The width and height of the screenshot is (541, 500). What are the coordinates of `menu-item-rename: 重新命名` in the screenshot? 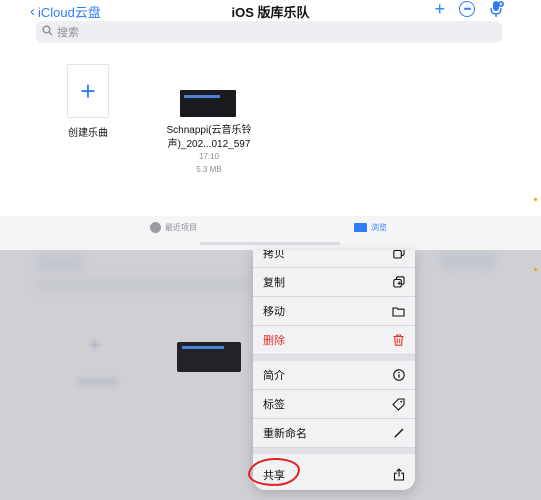 It's located at (334, 433).